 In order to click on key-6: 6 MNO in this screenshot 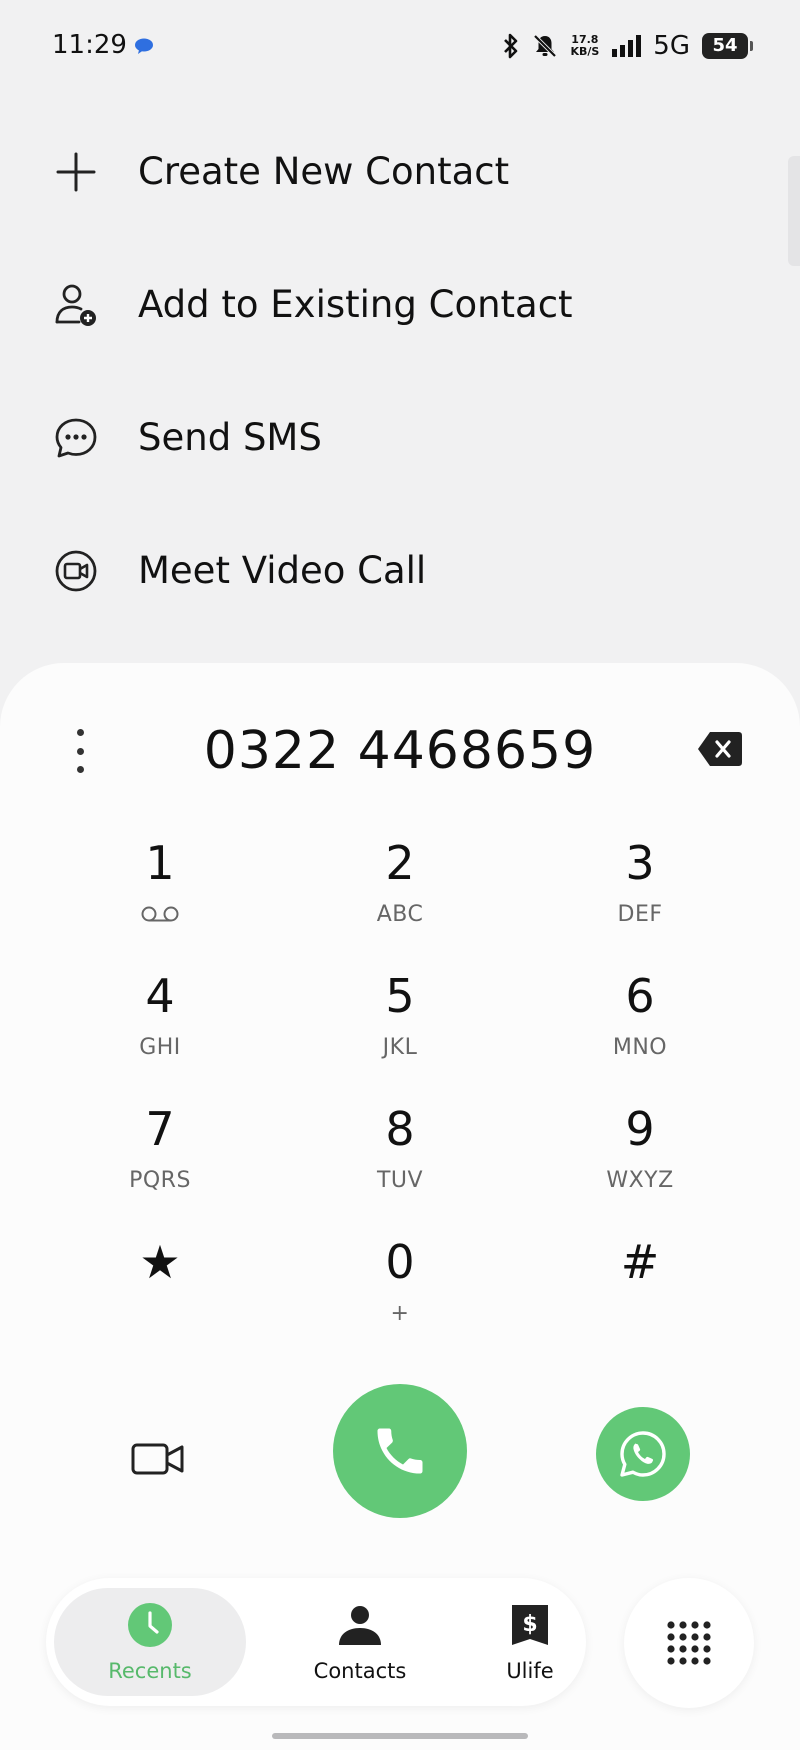, I will do `click(640, 1034)`.